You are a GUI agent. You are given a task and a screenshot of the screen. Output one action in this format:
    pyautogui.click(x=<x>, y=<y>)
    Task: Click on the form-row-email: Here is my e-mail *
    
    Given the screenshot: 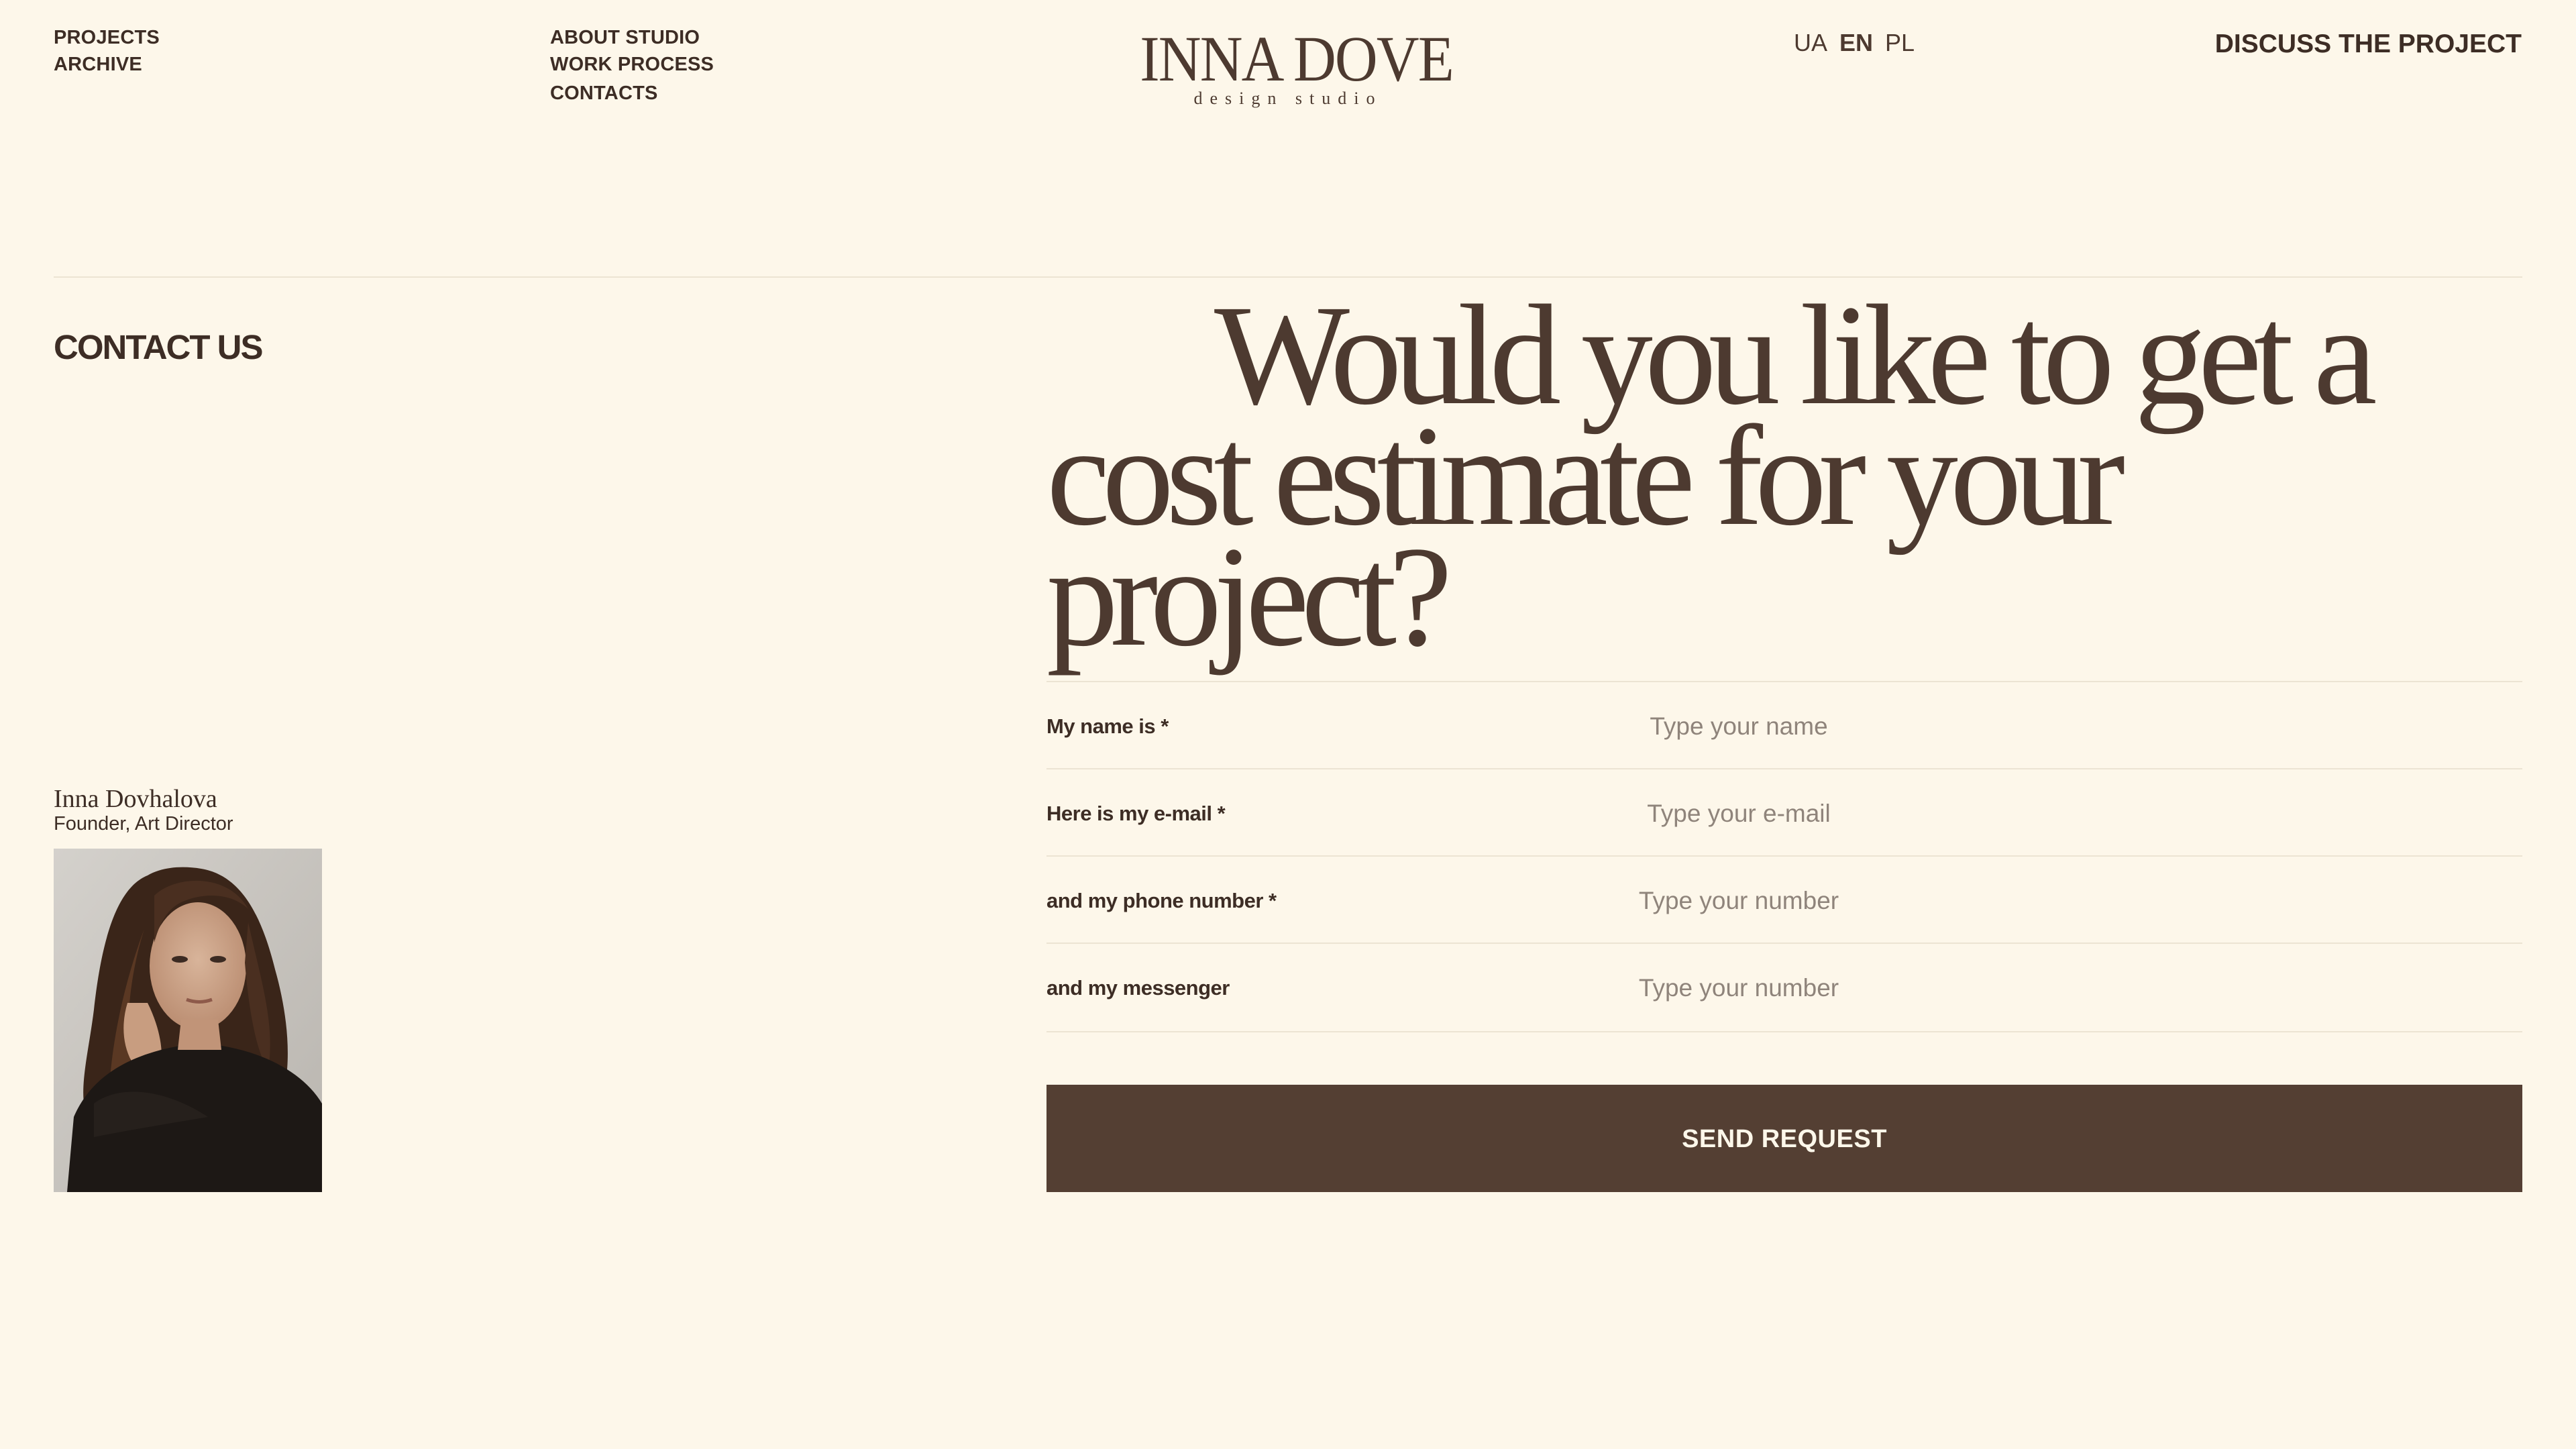 What is the action you would take?
    pyautogui.click(x=1784, y=812)
    